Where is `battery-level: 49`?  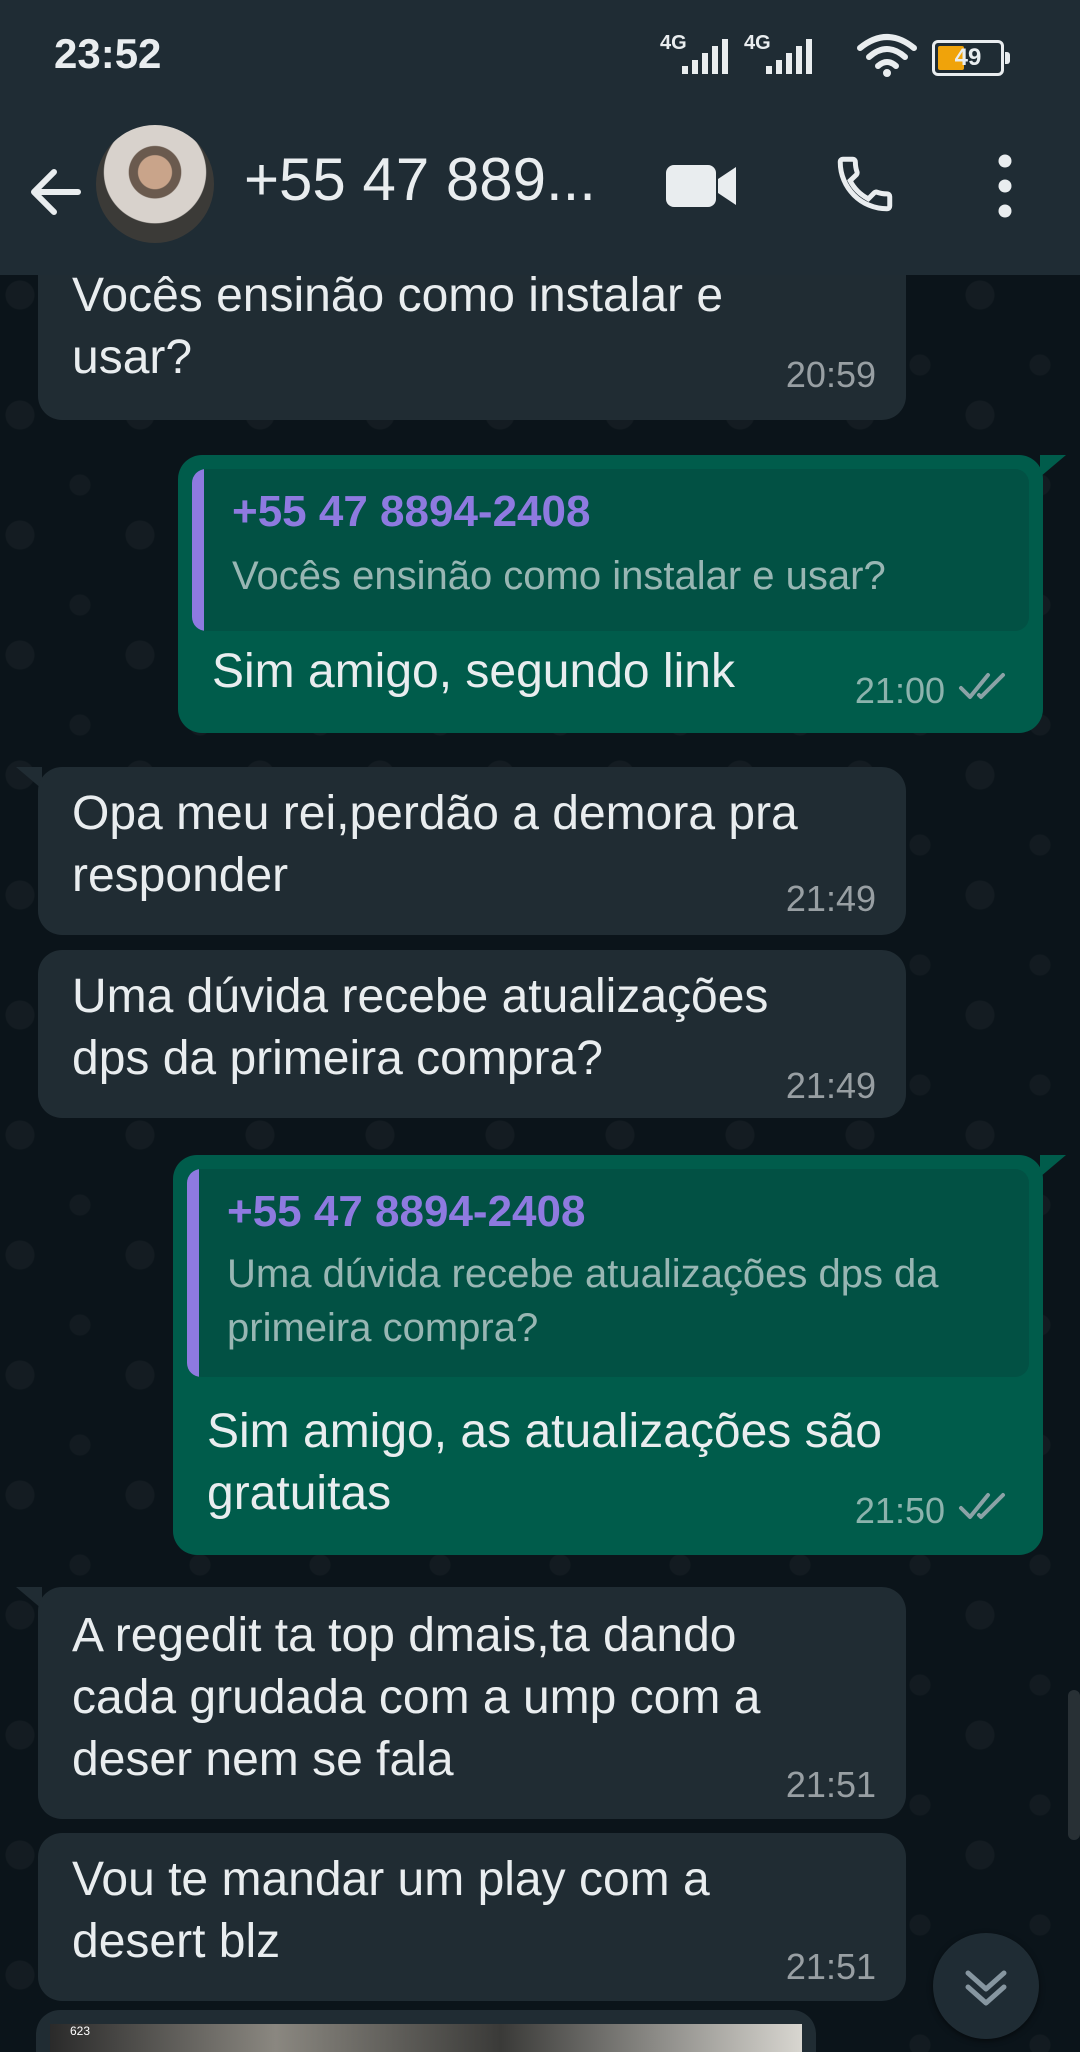
battery-level: 49 is located at coordinates (968, 57).